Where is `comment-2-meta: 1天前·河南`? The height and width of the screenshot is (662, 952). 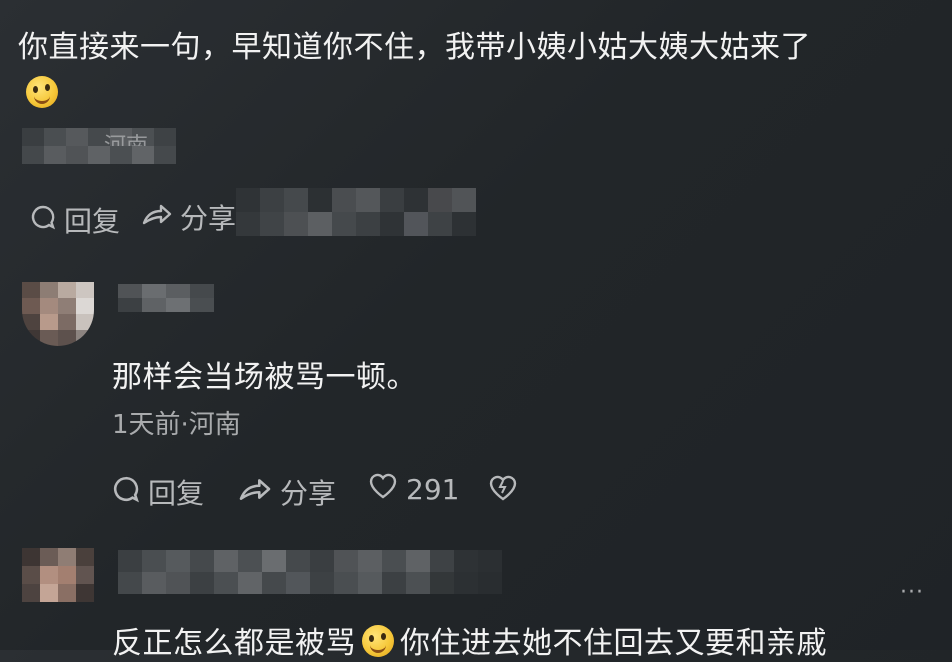
comment-2-meta: 1天前·河南 is located at coordinates (176, 425).